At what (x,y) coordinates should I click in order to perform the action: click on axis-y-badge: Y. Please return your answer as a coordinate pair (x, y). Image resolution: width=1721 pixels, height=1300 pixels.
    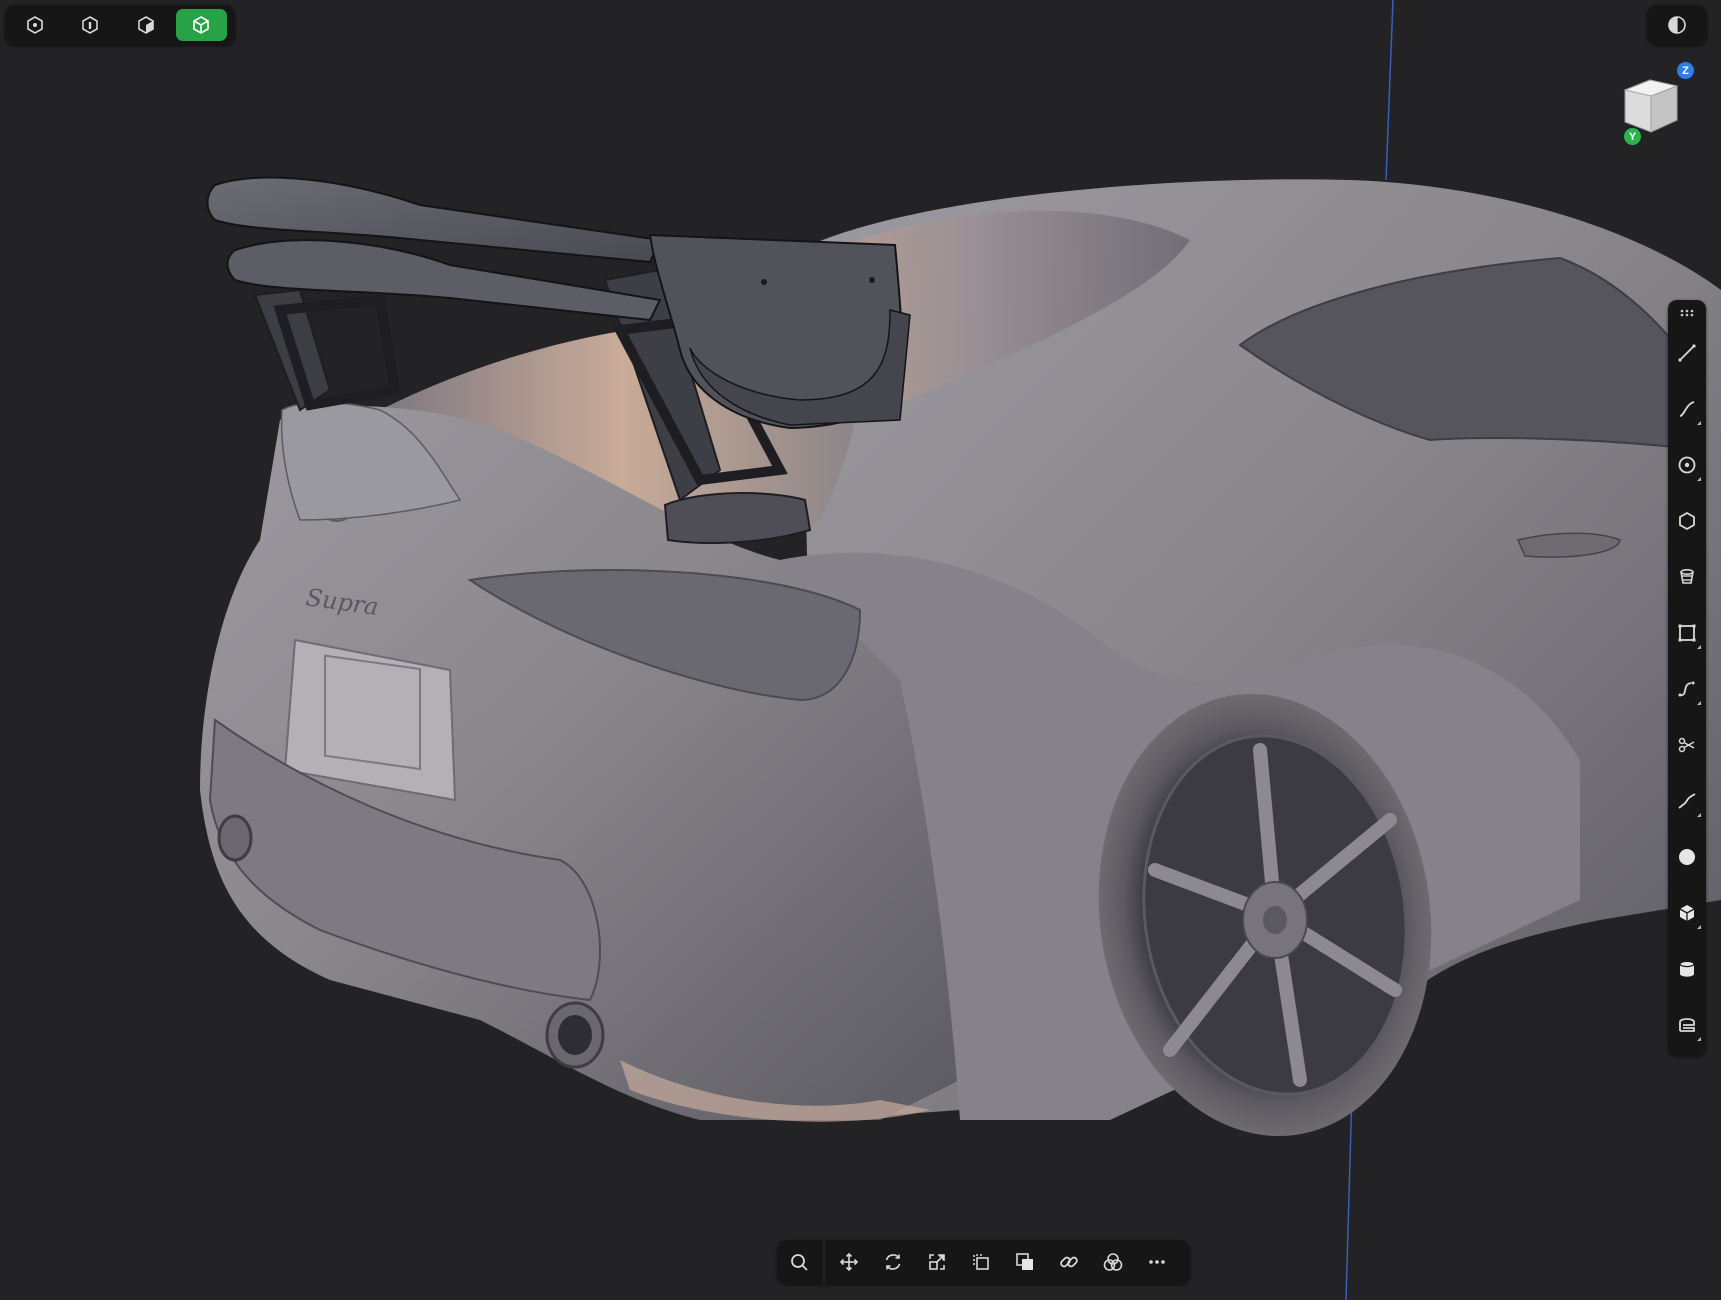
    Looking at the image, I should click on (1632, 136).